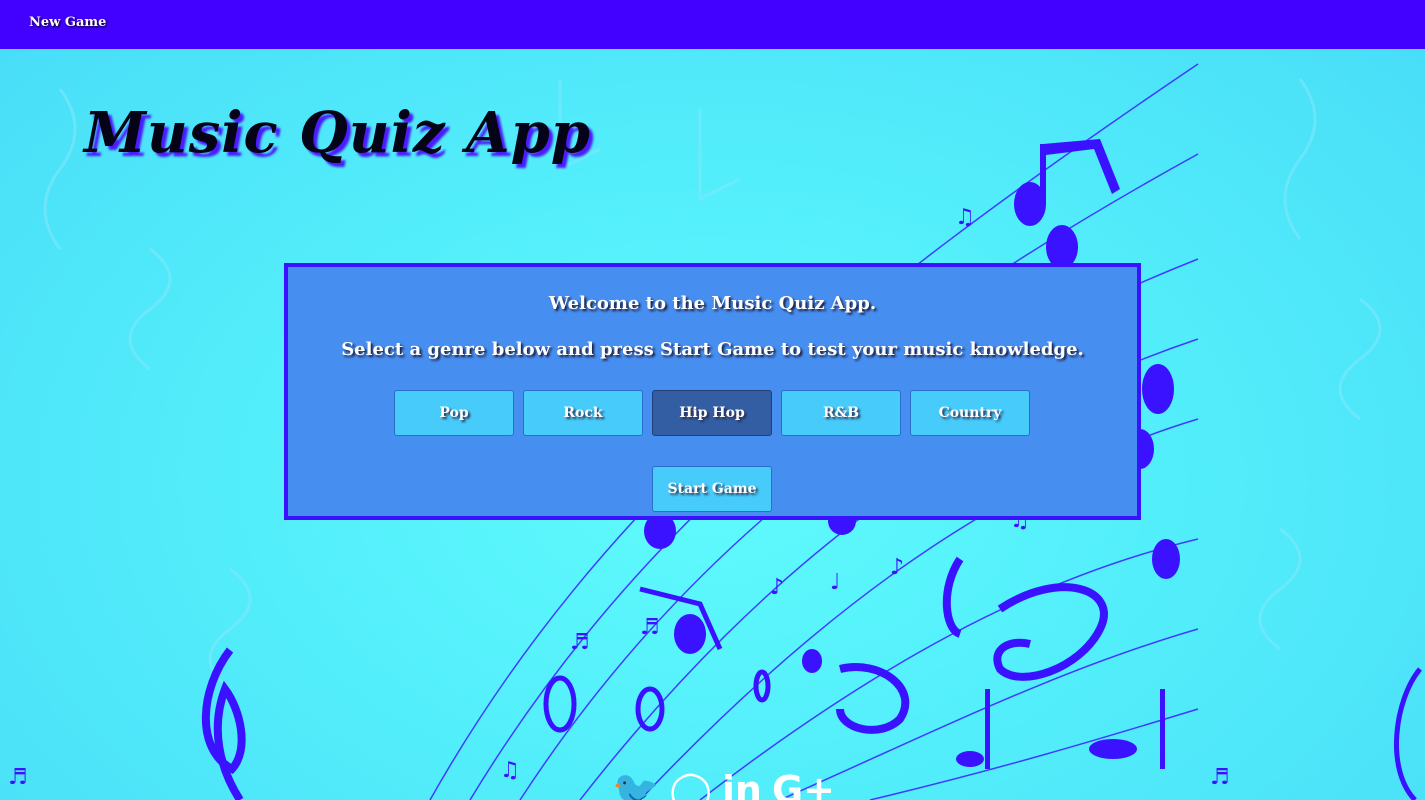 This screenshot has width=1425, height=800. What do you see at coordinates (67, 22) in the screenshot?
I see `new-game-link: New Game` at bounding box center [67, 22].